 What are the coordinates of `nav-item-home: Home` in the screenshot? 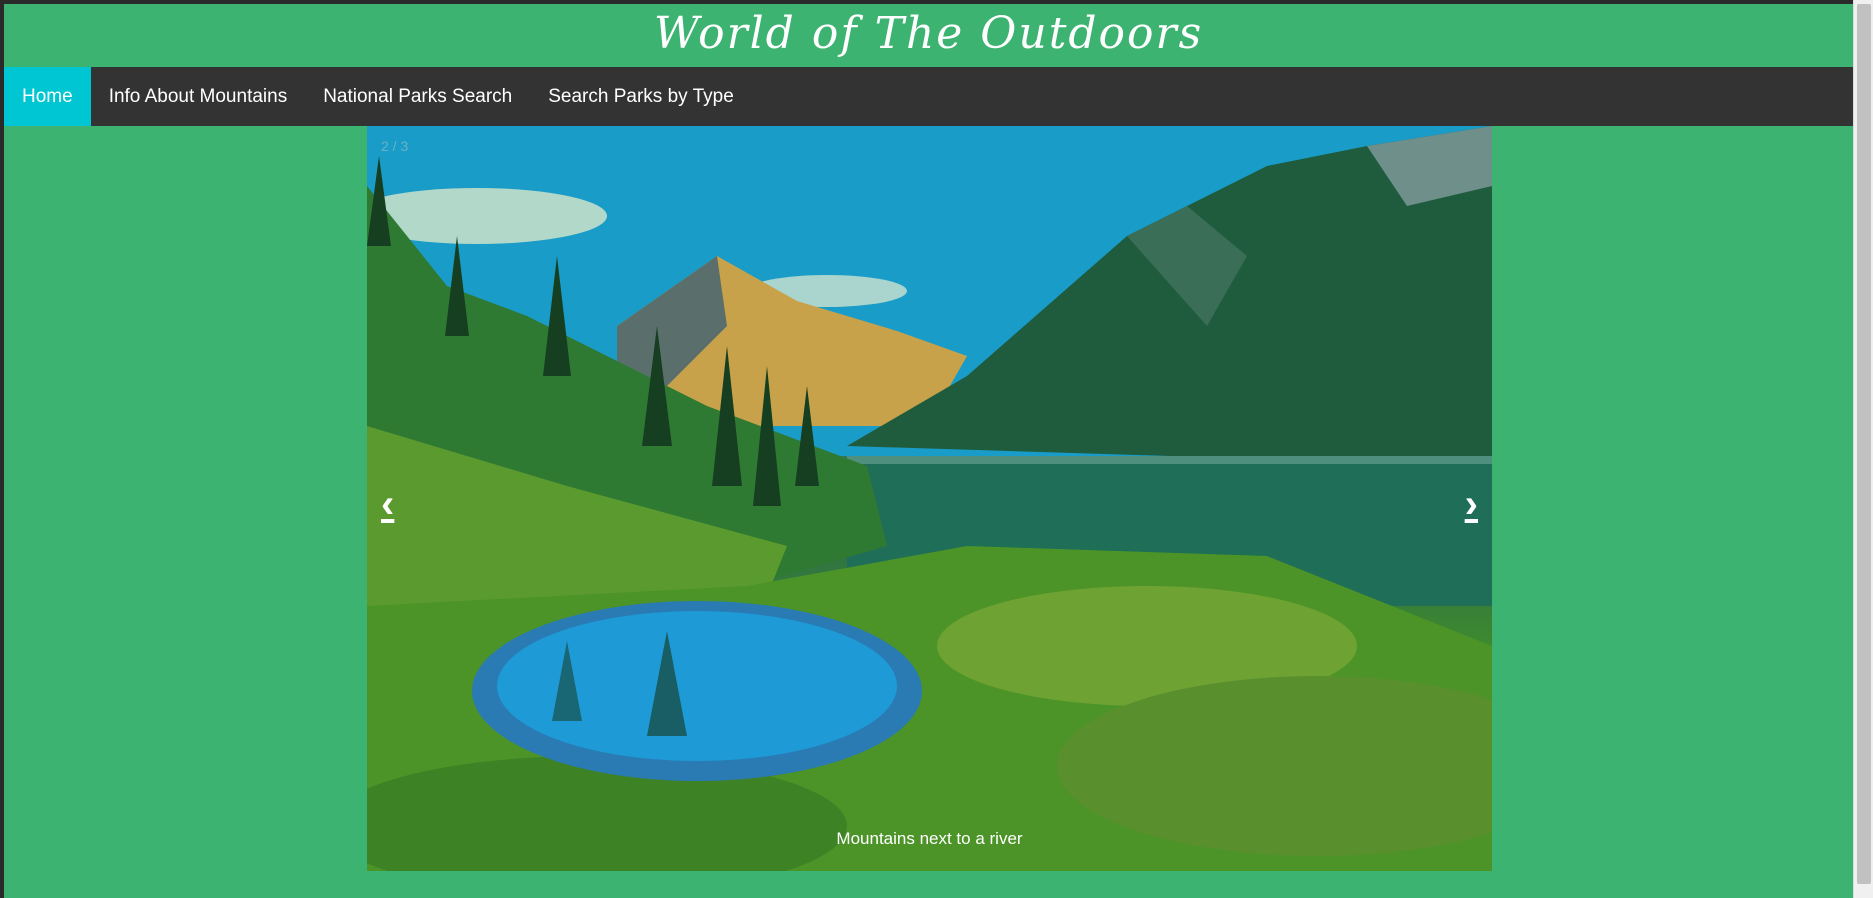 It's located at (47, 96).